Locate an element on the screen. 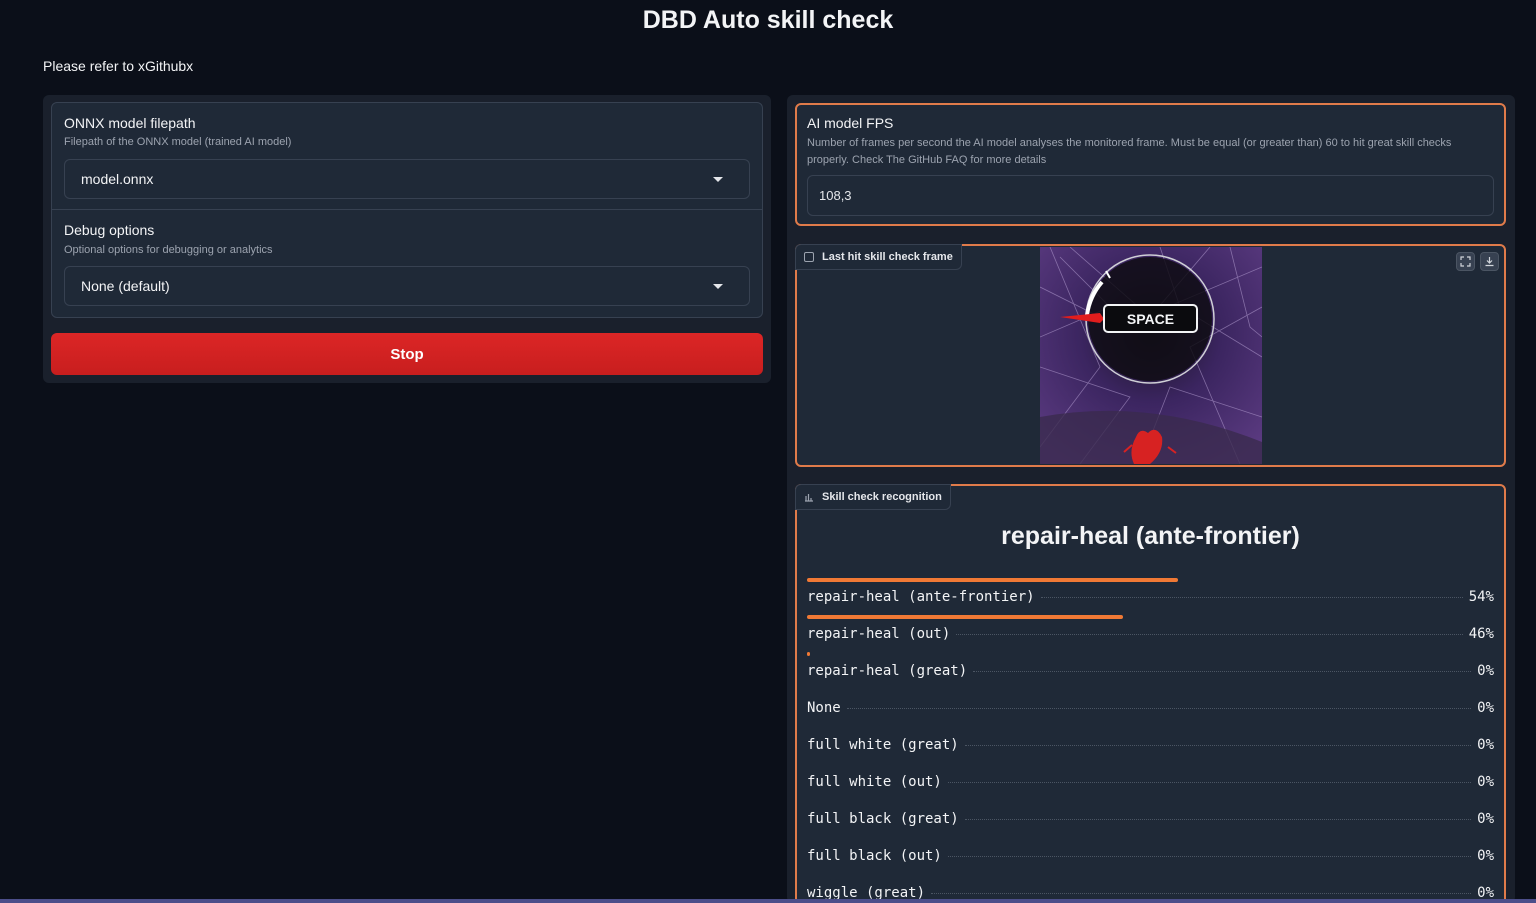  debug-dropdown-value: None (default) is located at coordinates (125, 286).